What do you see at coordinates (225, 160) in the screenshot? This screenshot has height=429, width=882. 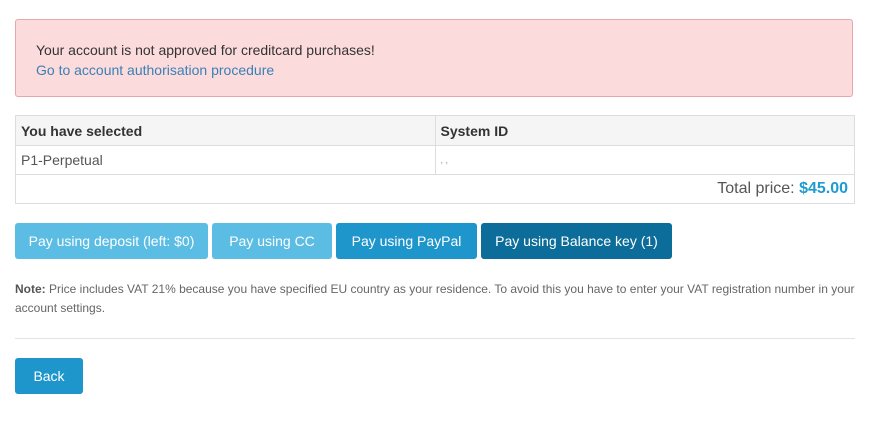 I see `selected-product: P1-Perpetual` at bounding box center [225, 160].